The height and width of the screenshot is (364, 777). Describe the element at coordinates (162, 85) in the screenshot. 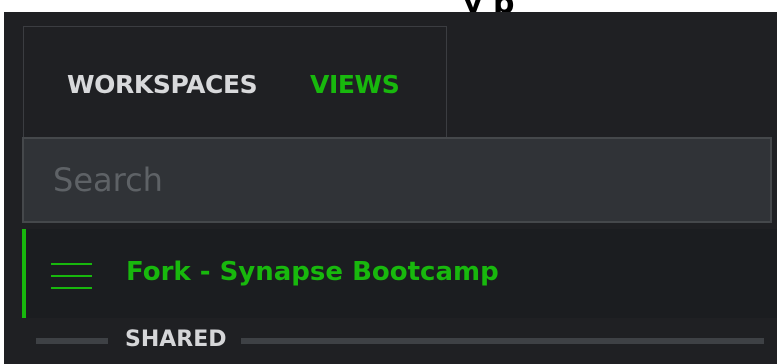

I see `tab-workspaces: WORKSPACES` at that location.